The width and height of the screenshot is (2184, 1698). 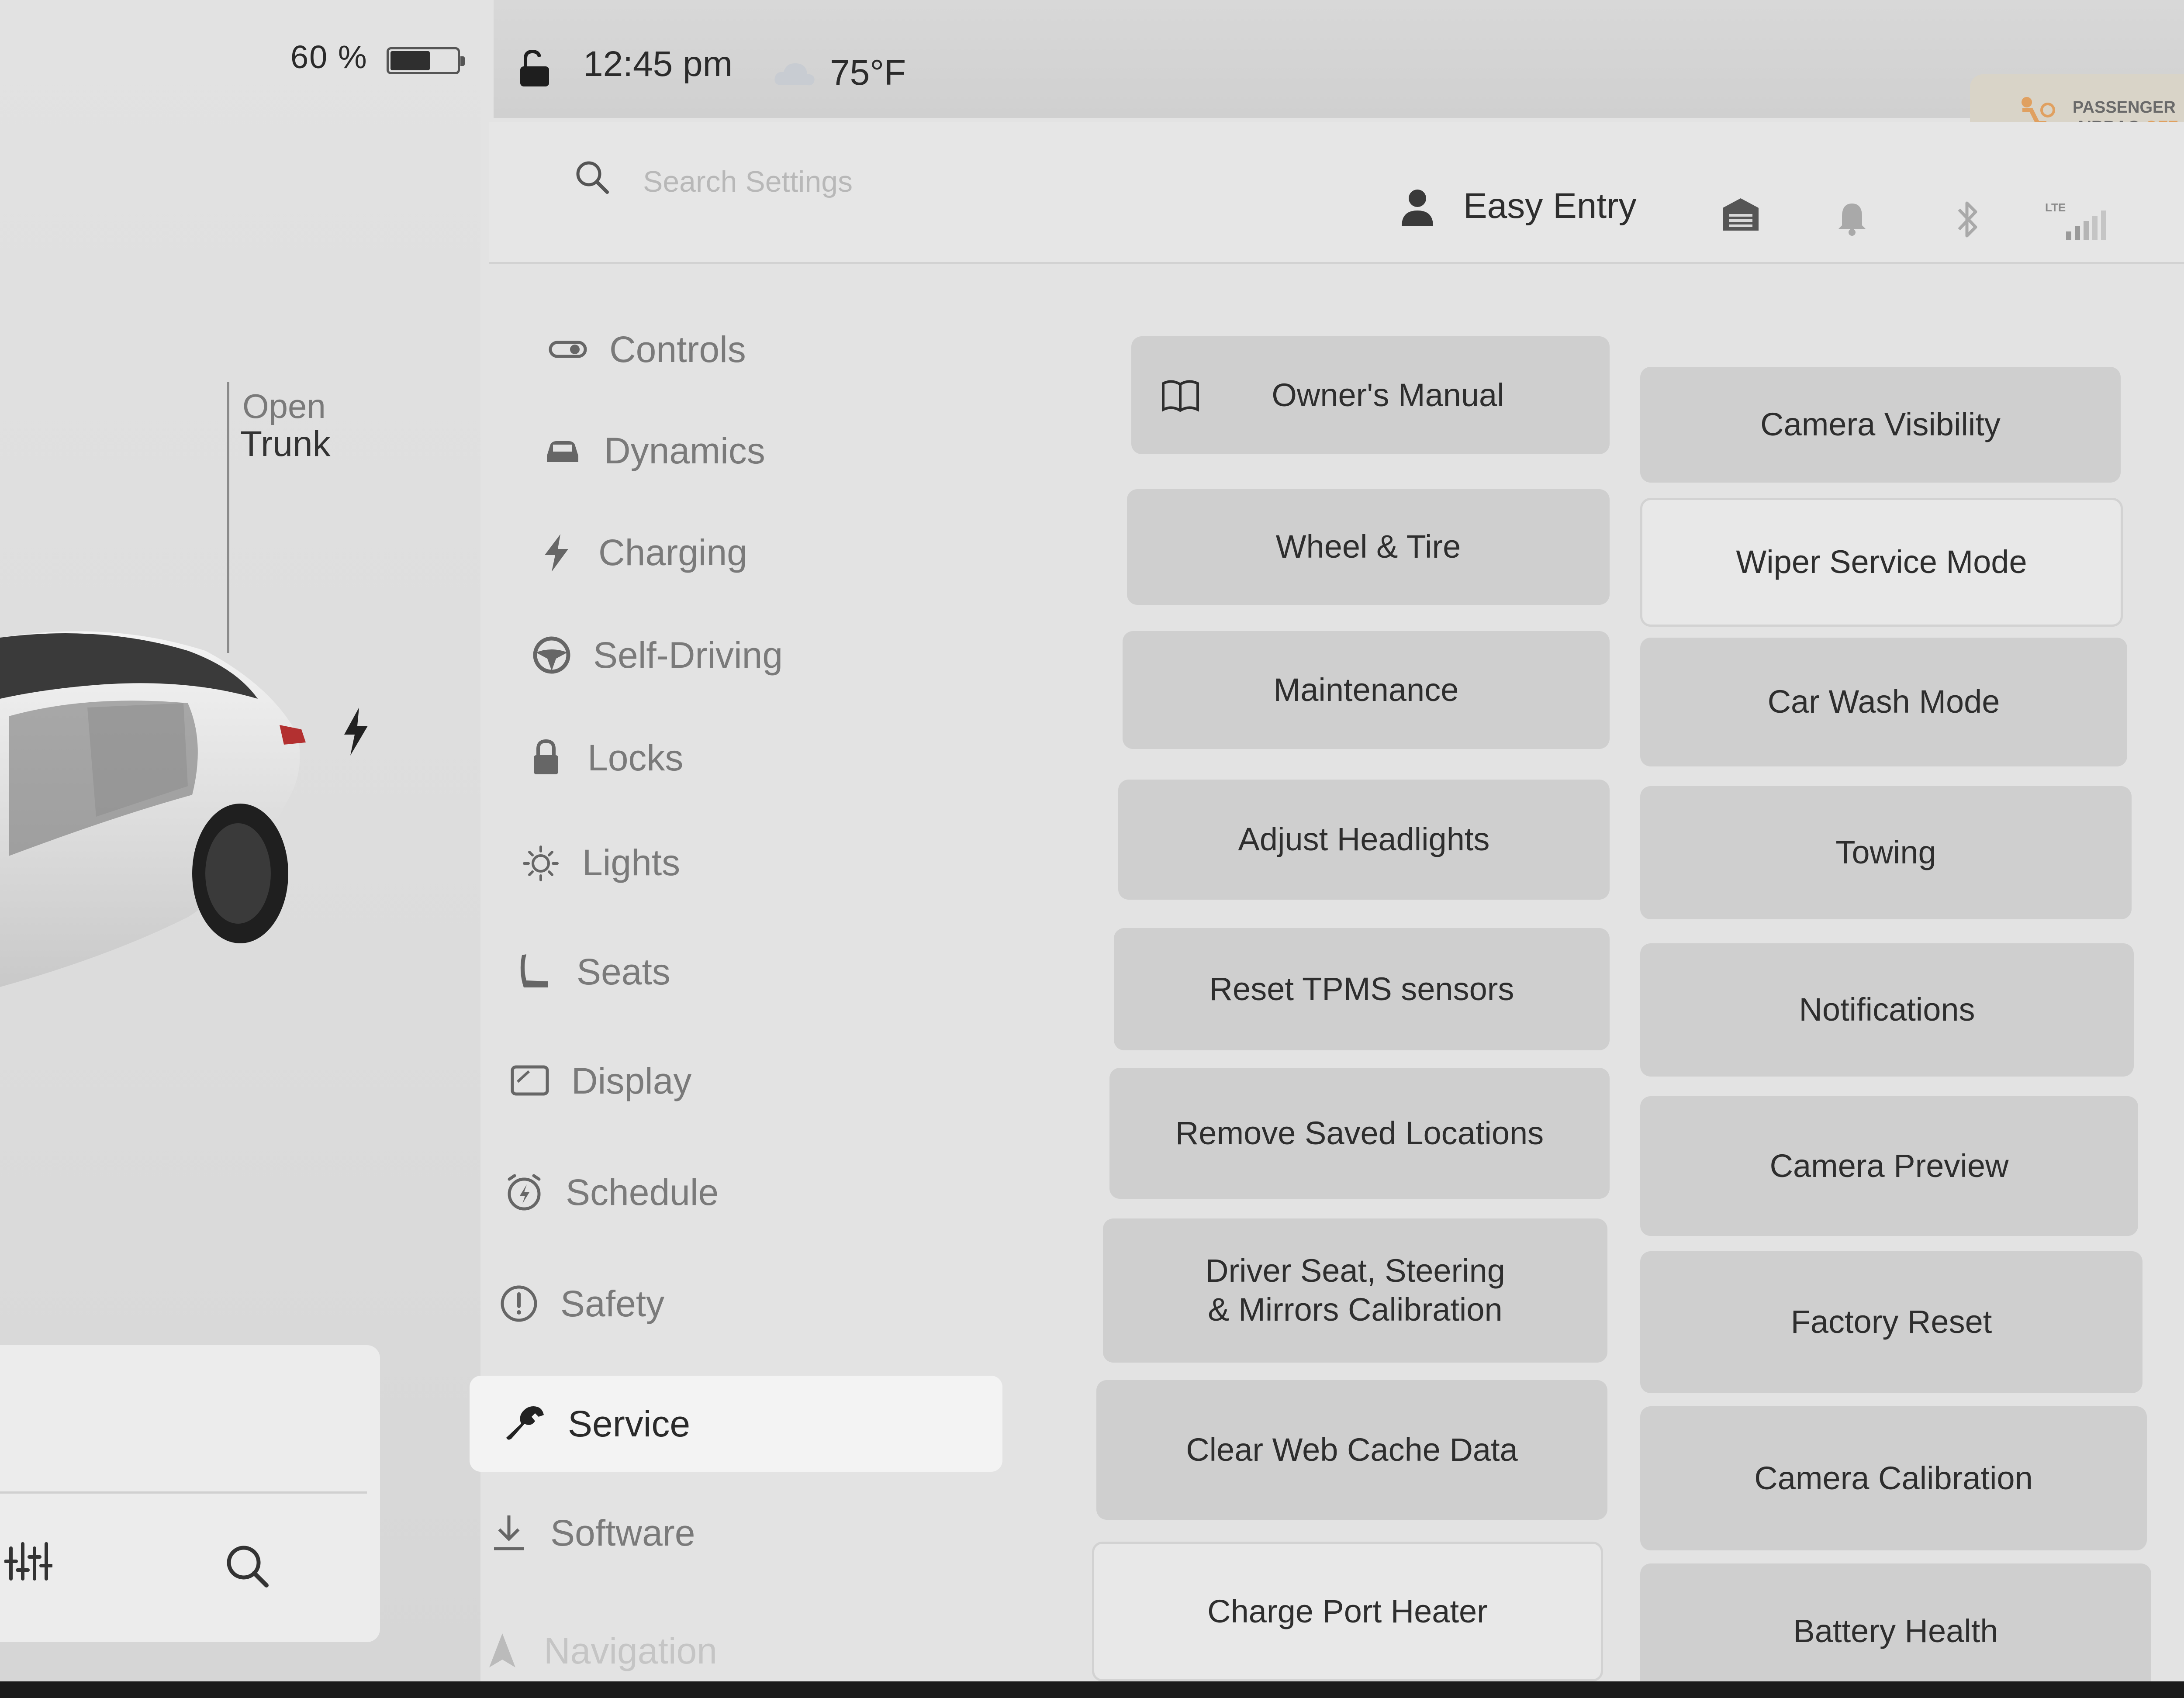 I want to click on nav-item-display: Display, so click(x=763, y=1081).